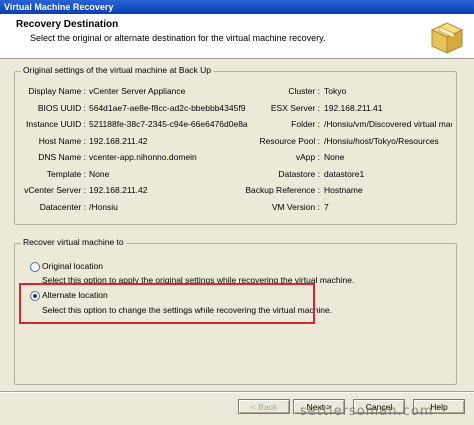 The image size is (474, 425). What do you see at coordinates (289, 140) in the screenshot?
I see `right-setting-label: Resource Pool :` at bounding box center [289, 140].